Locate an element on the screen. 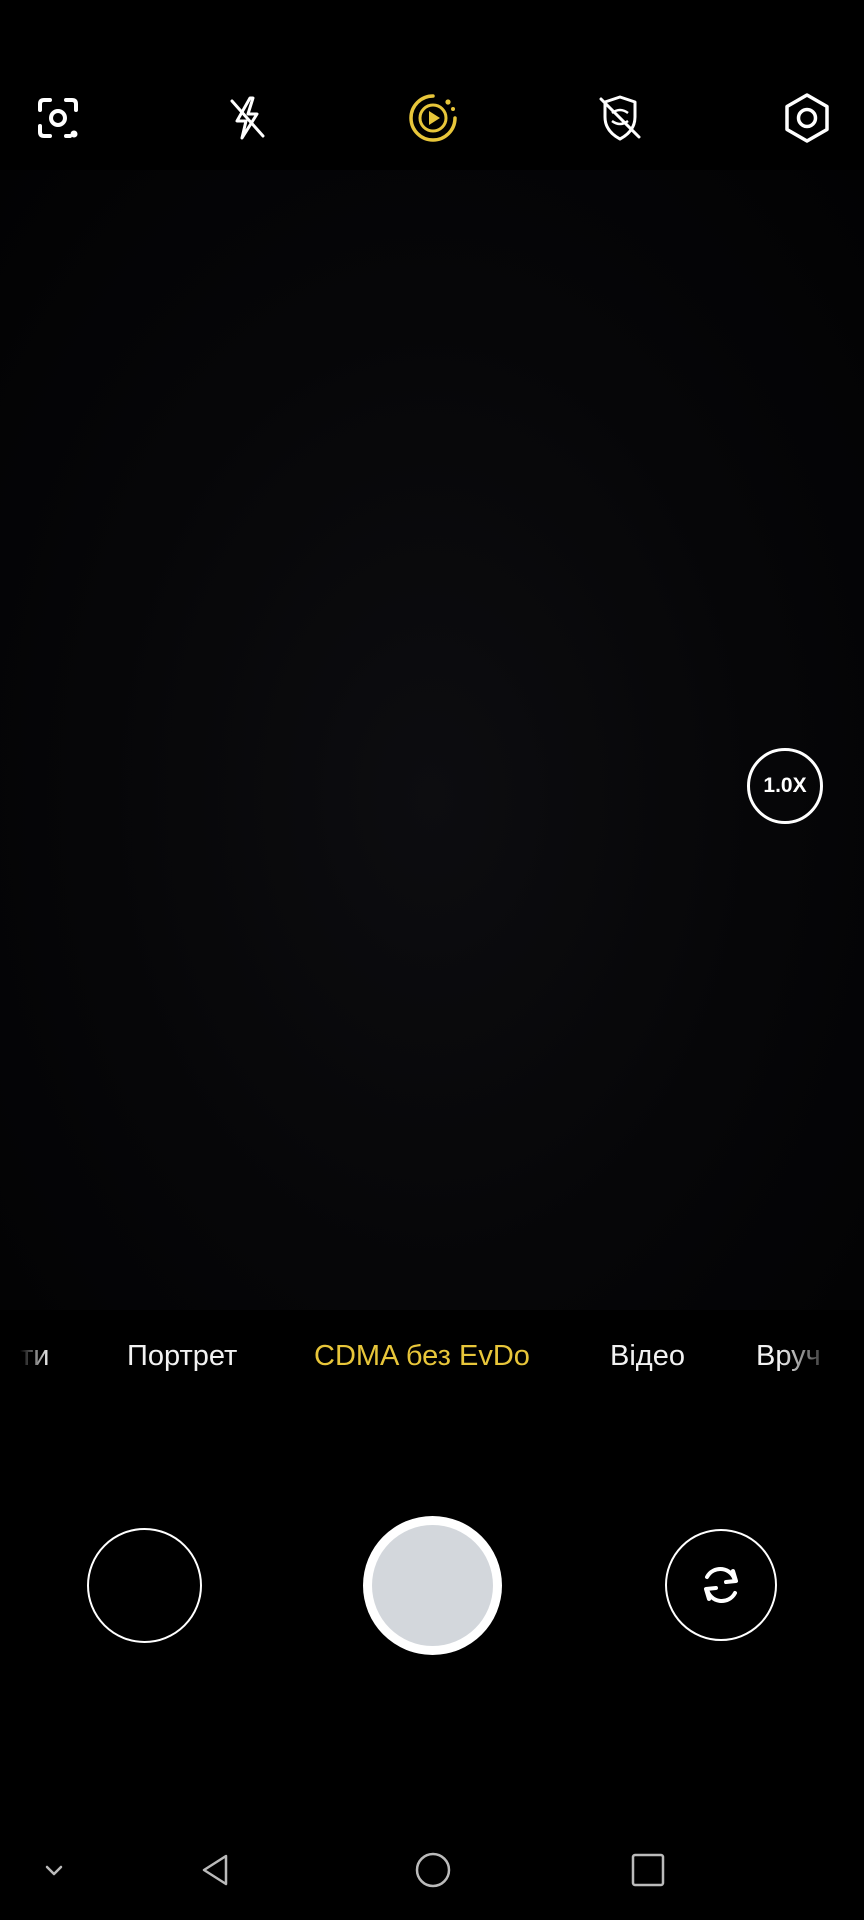 This screenshot has height=1920, width=864. flash-button is located at coordinates (247, 118).